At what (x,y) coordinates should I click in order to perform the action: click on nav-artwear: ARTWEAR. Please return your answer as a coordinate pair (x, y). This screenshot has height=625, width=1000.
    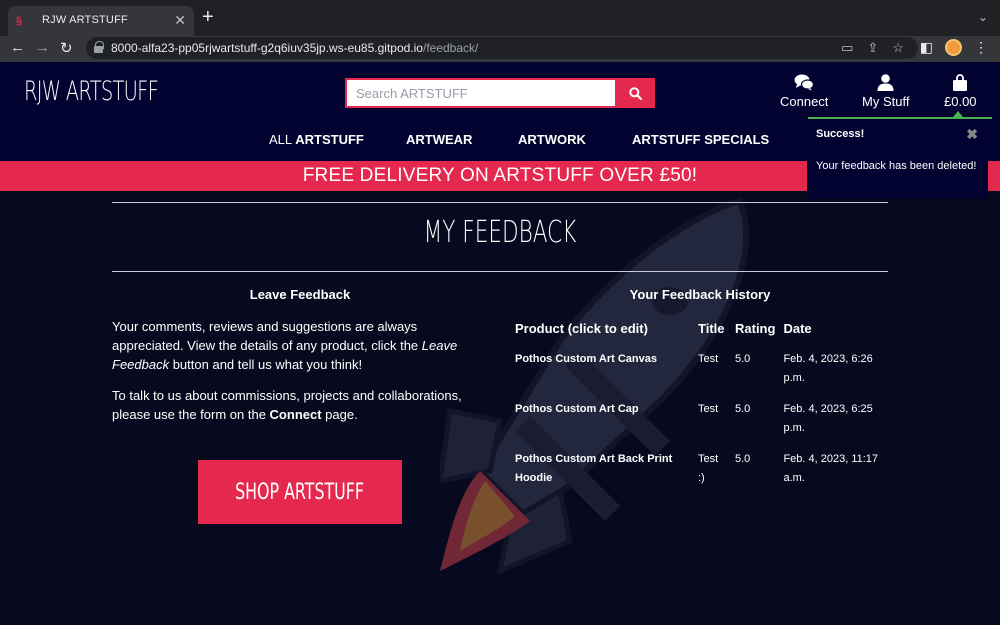
    Looking at the image, I should click on (439, 139).